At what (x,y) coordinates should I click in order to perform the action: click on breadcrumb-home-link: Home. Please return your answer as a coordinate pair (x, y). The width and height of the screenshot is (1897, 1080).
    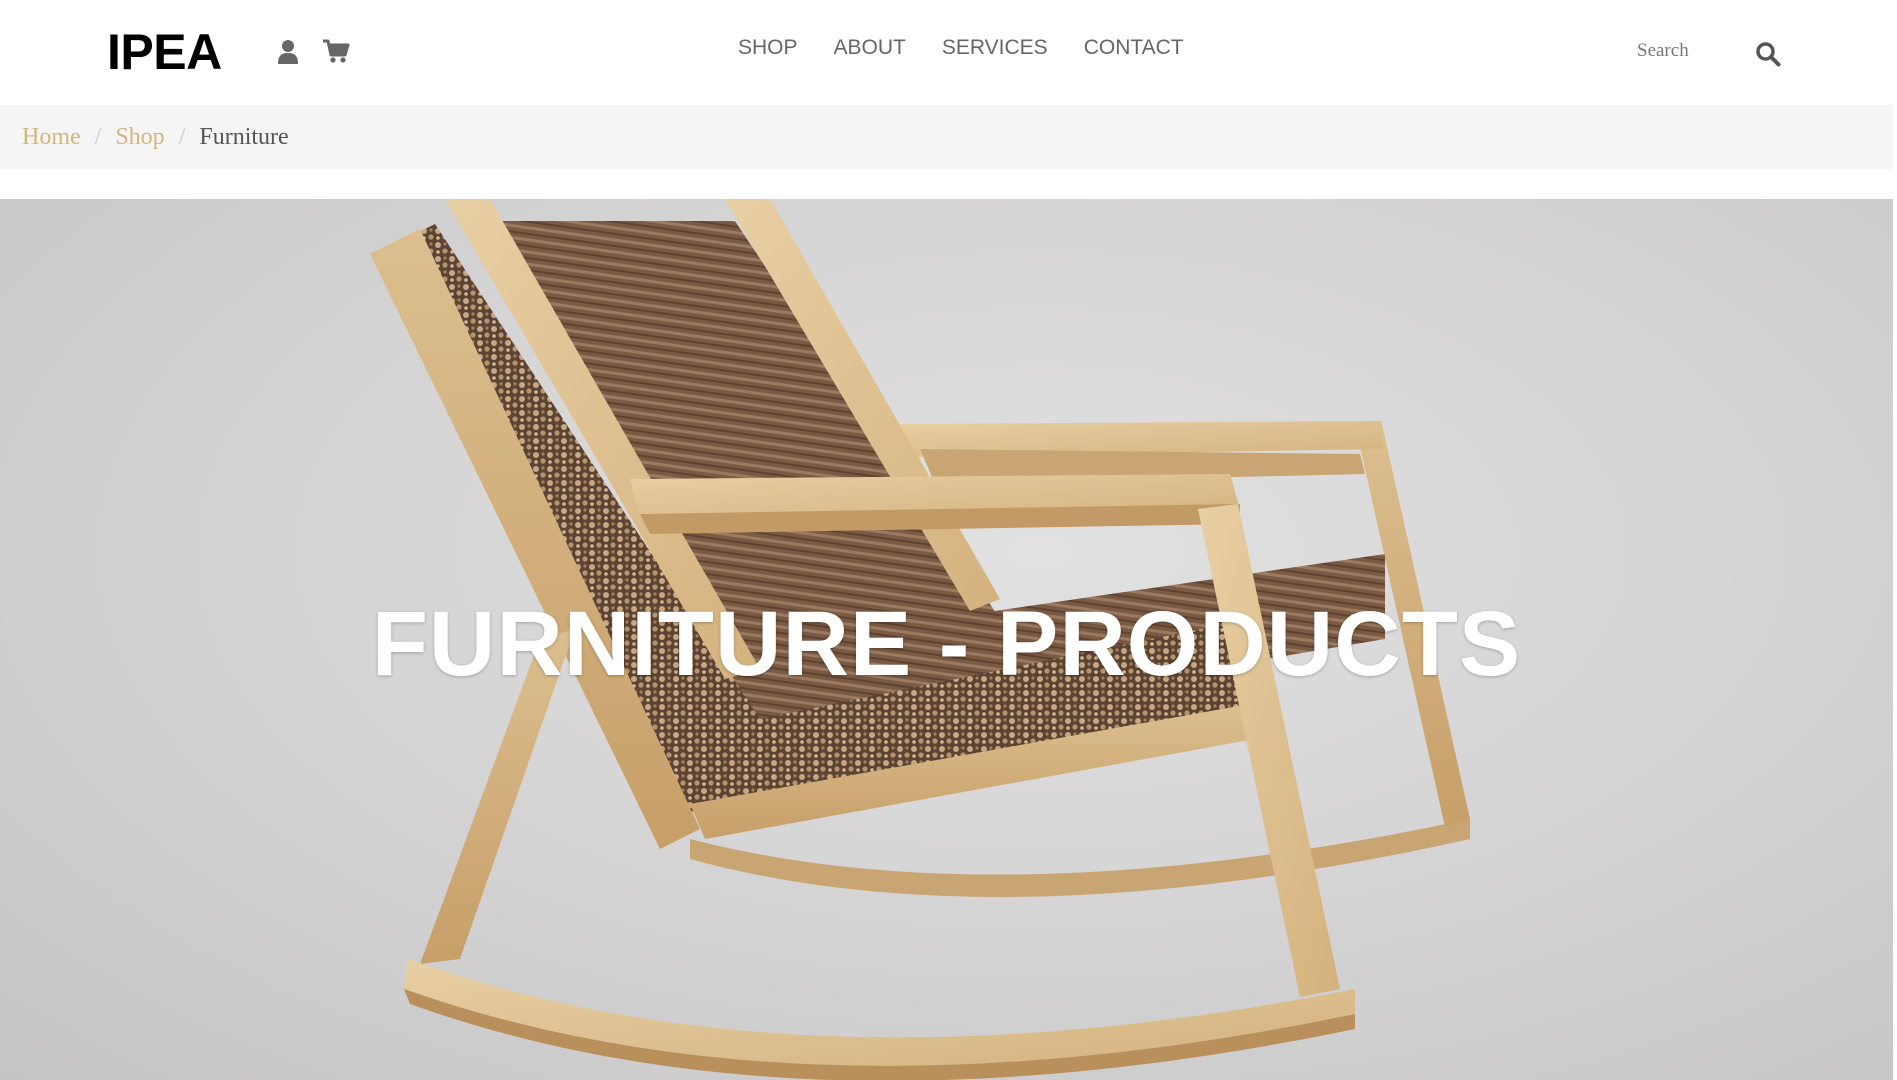
    Looking at the image, I should click on (51, 137).